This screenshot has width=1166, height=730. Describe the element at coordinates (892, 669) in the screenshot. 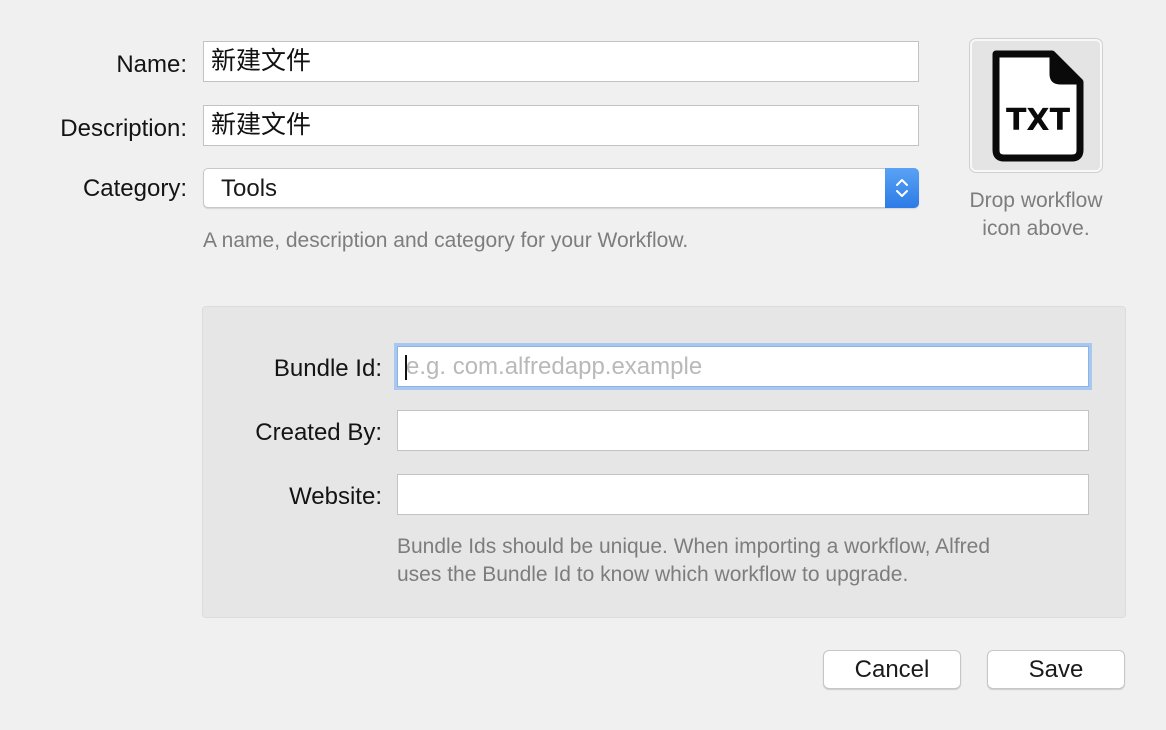

I see `cancel-button: Cancel` at that location.